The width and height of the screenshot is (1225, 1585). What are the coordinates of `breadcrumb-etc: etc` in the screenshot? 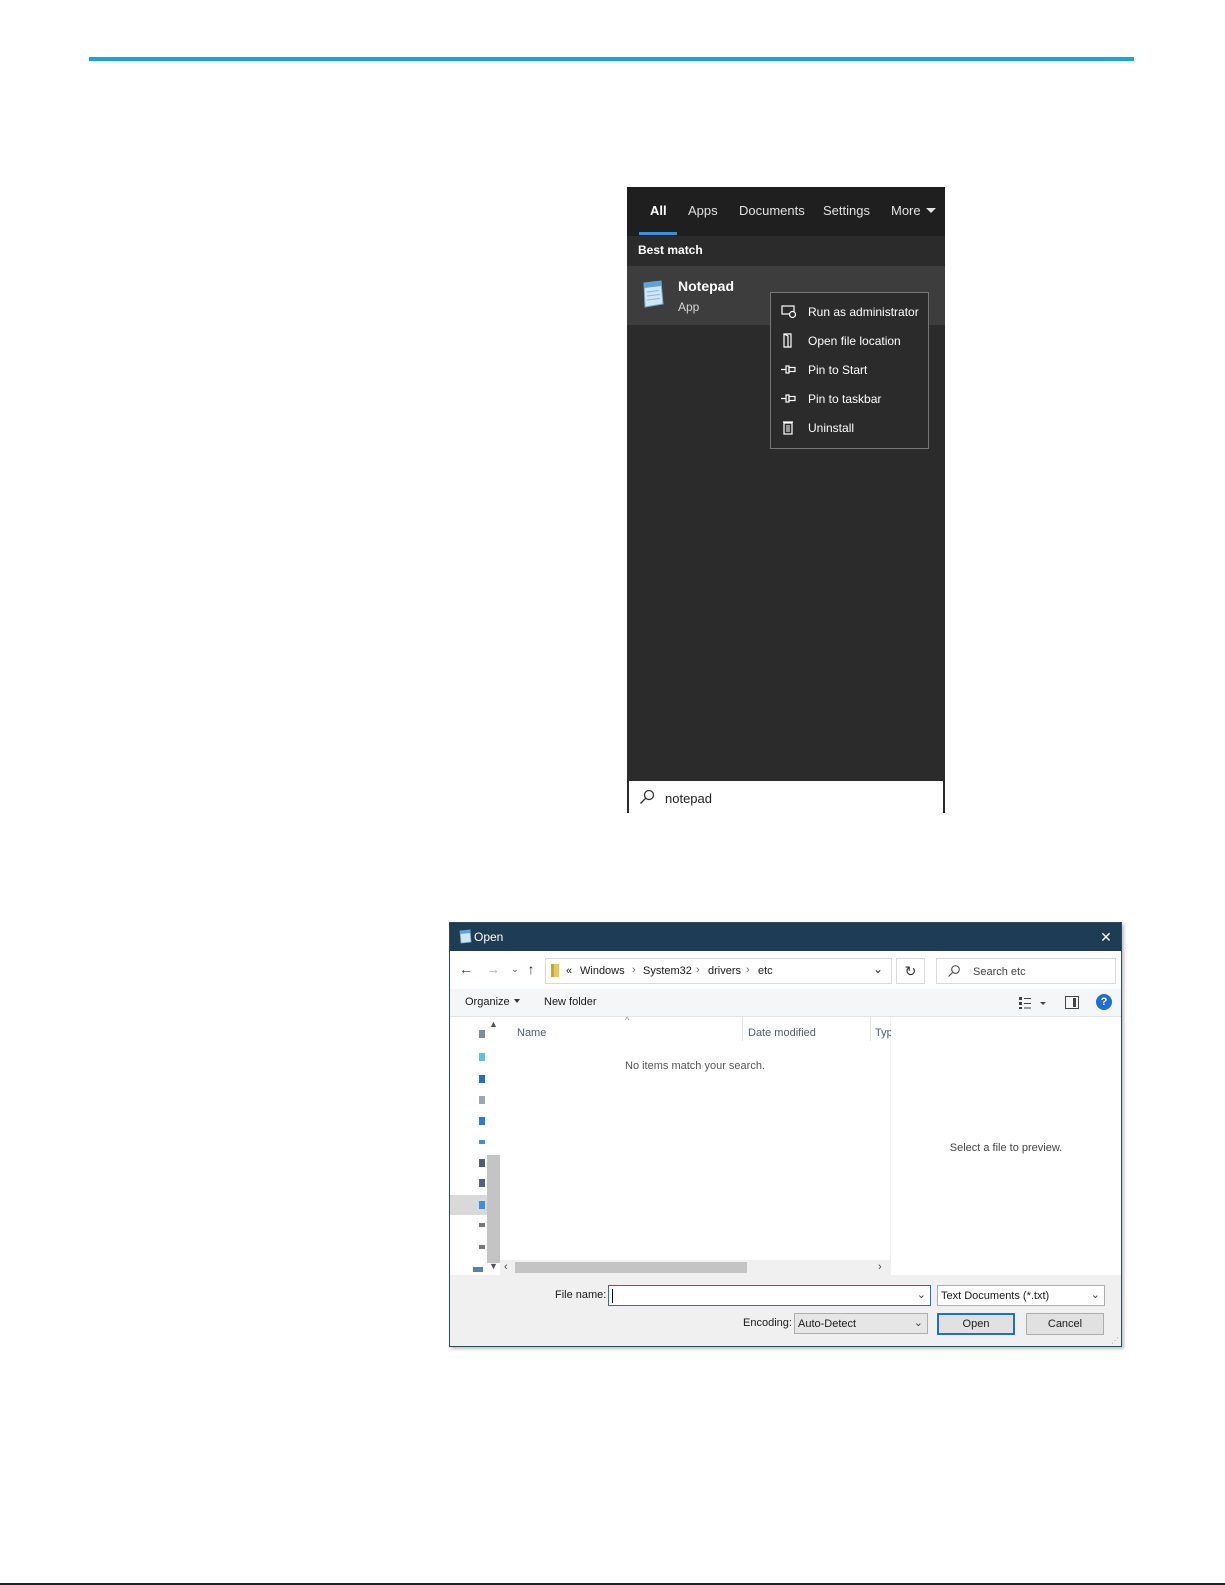 It's located at (765, 971).